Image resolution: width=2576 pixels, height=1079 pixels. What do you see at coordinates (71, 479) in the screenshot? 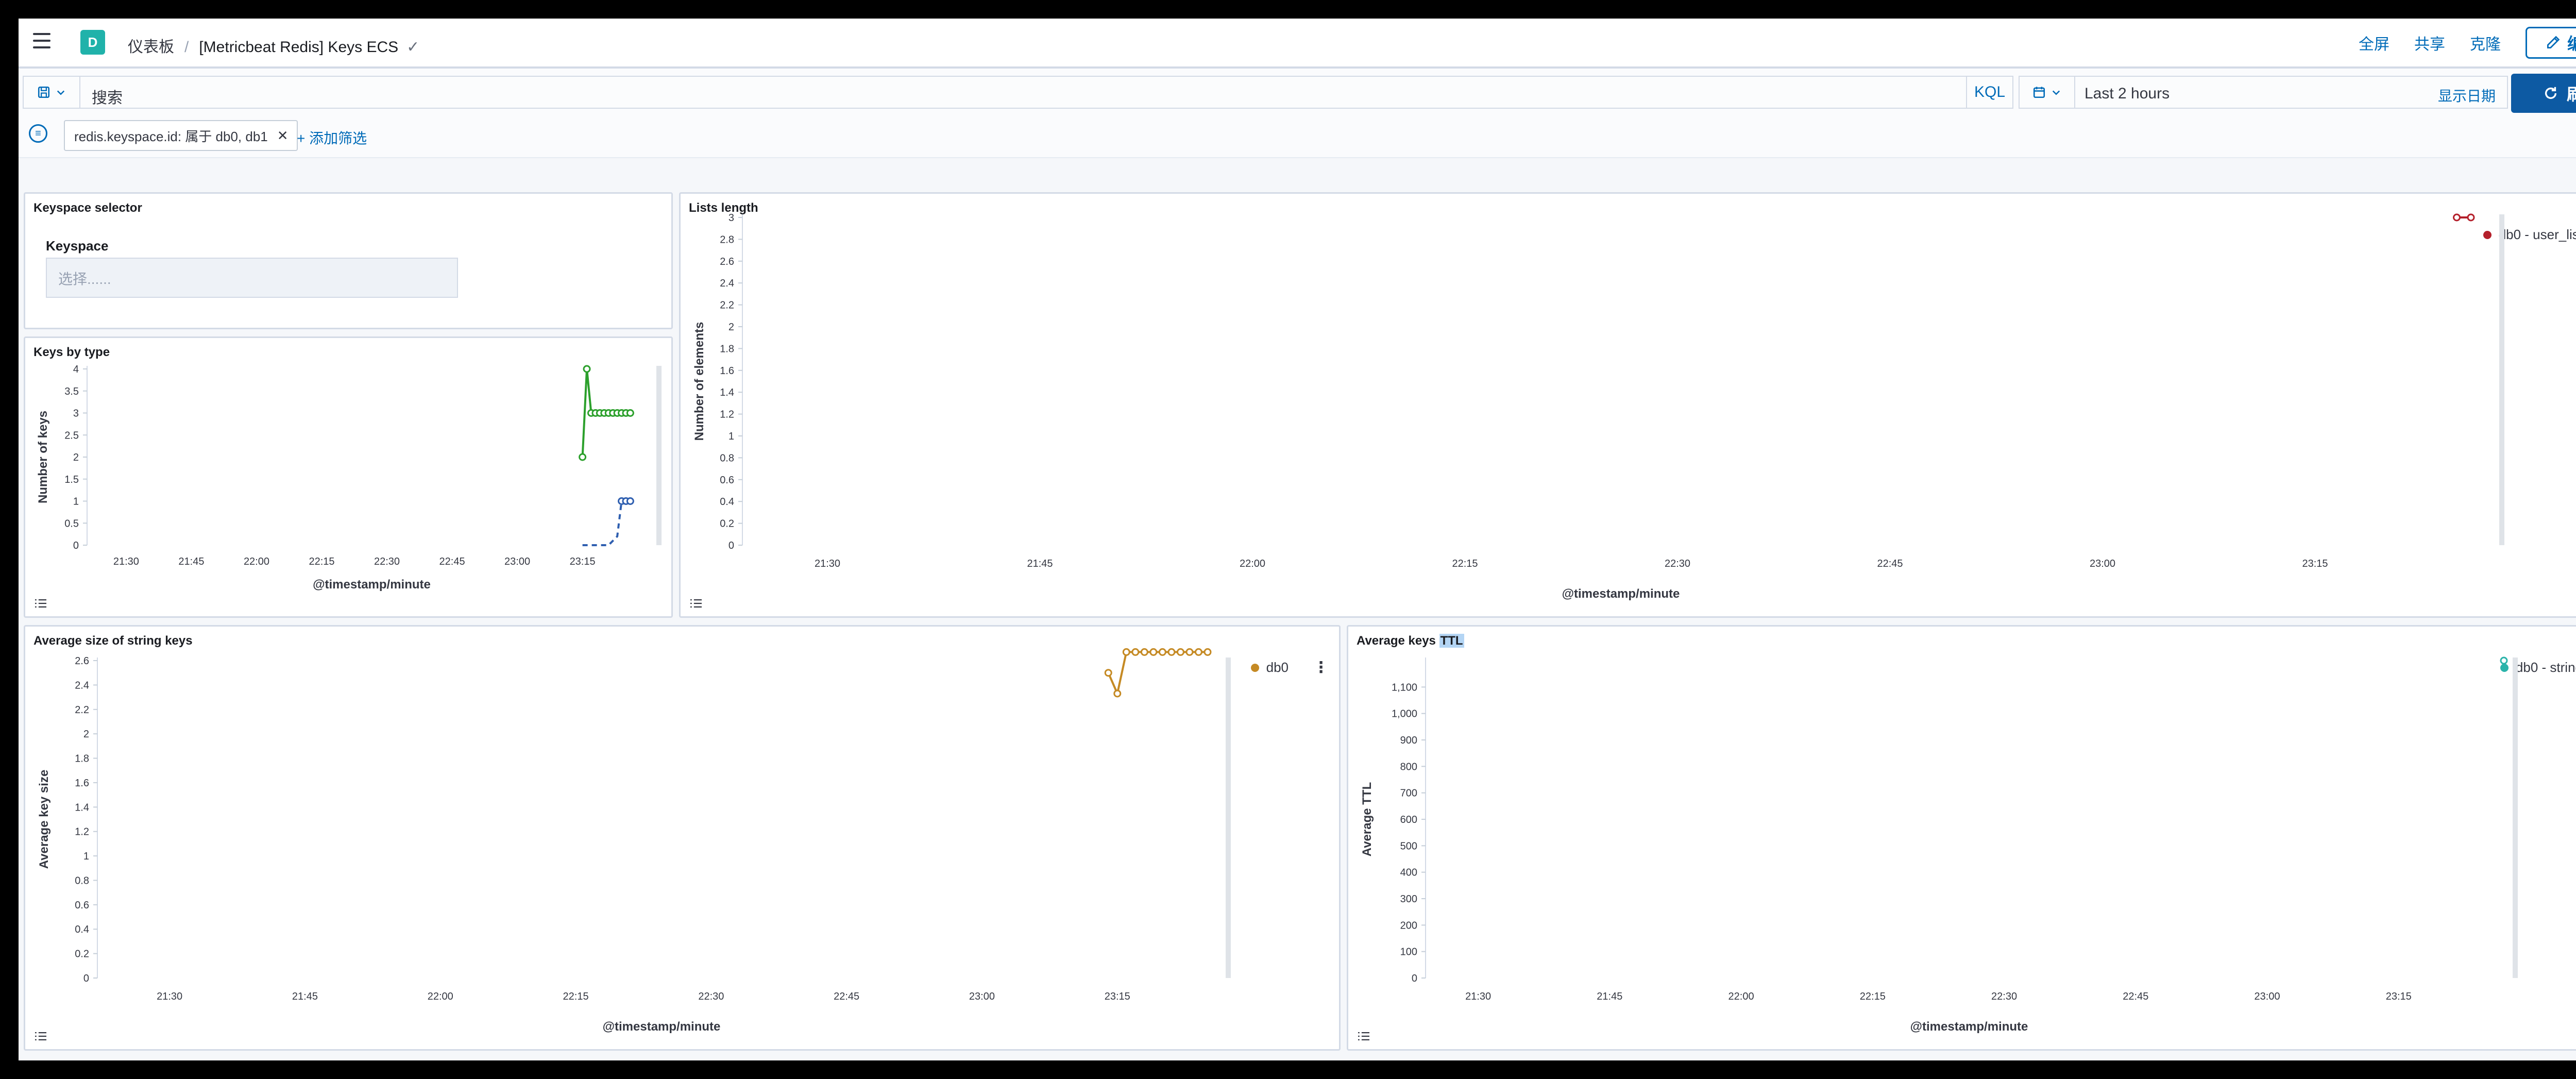
I see `y-tick-label: 1.5` at bounding box center [71, 479].